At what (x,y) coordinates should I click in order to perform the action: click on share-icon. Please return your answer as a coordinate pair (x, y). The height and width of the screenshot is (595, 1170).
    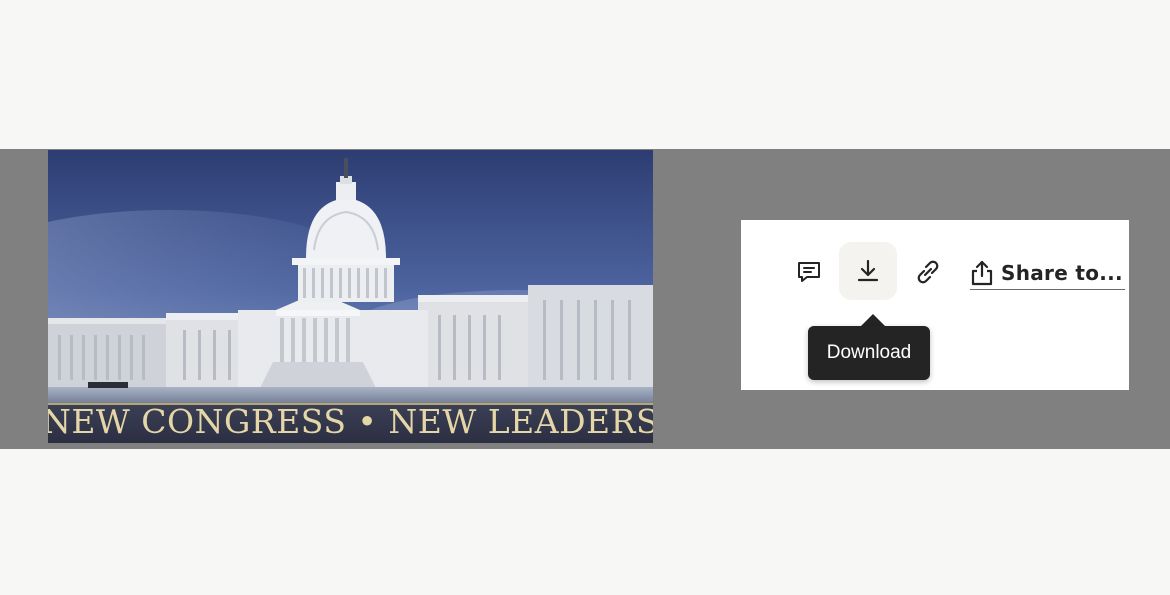
    Looking at the image, I should click on (982, 273).